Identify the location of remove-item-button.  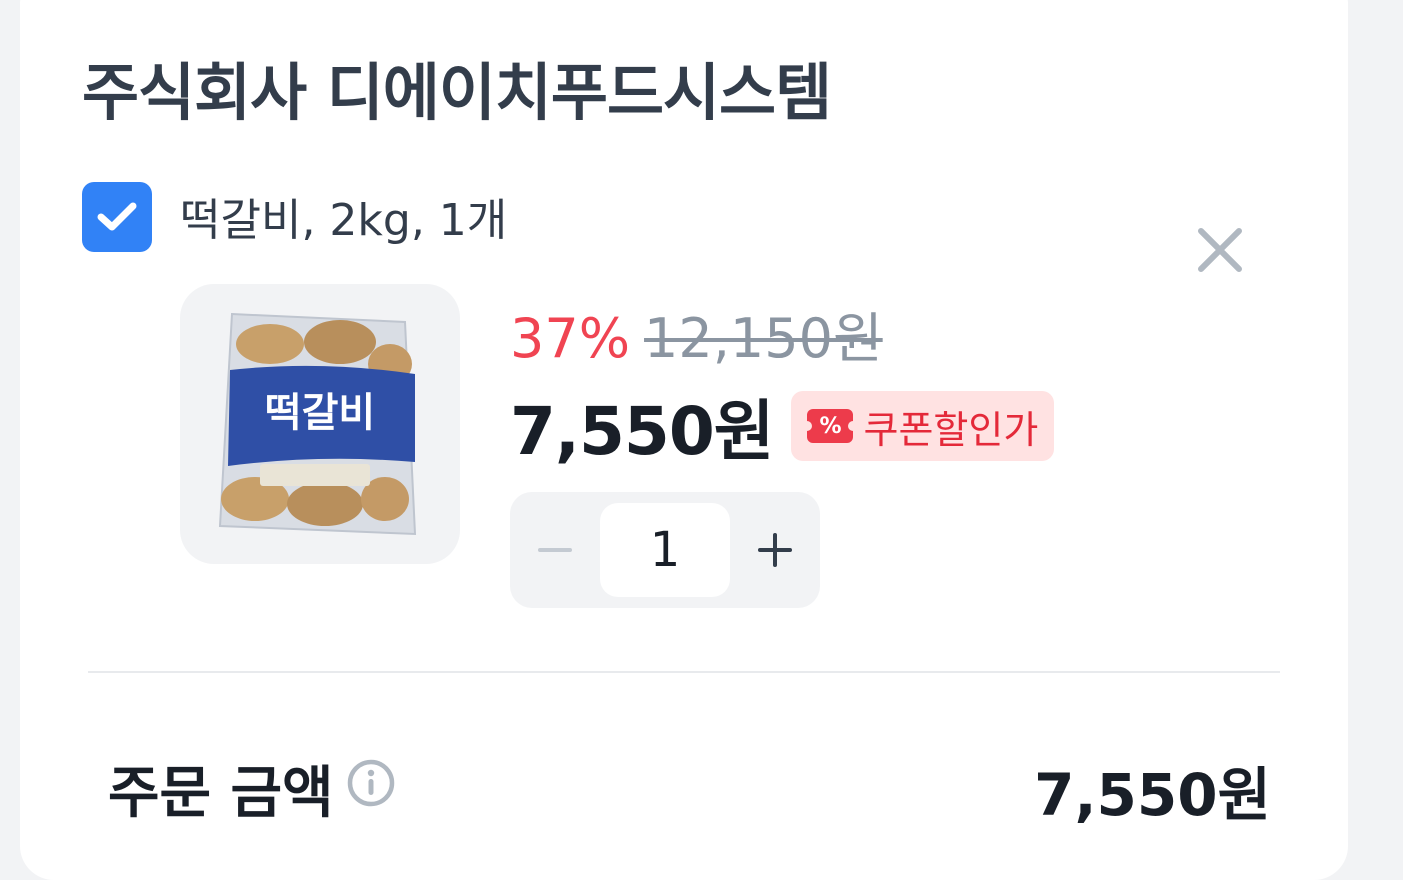
(1220, 250).